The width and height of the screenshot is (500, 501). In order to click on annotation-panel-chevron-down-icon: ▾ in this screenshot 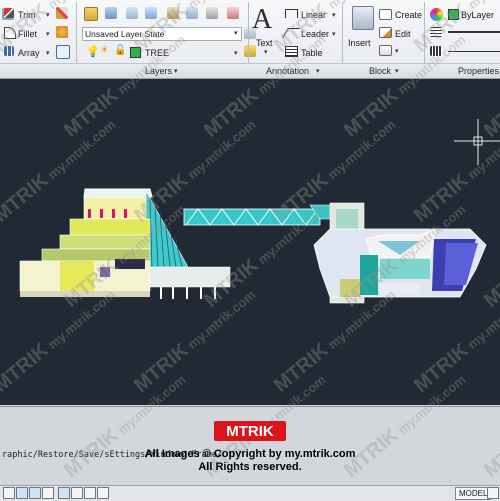, I will do `click(318, 71)`.